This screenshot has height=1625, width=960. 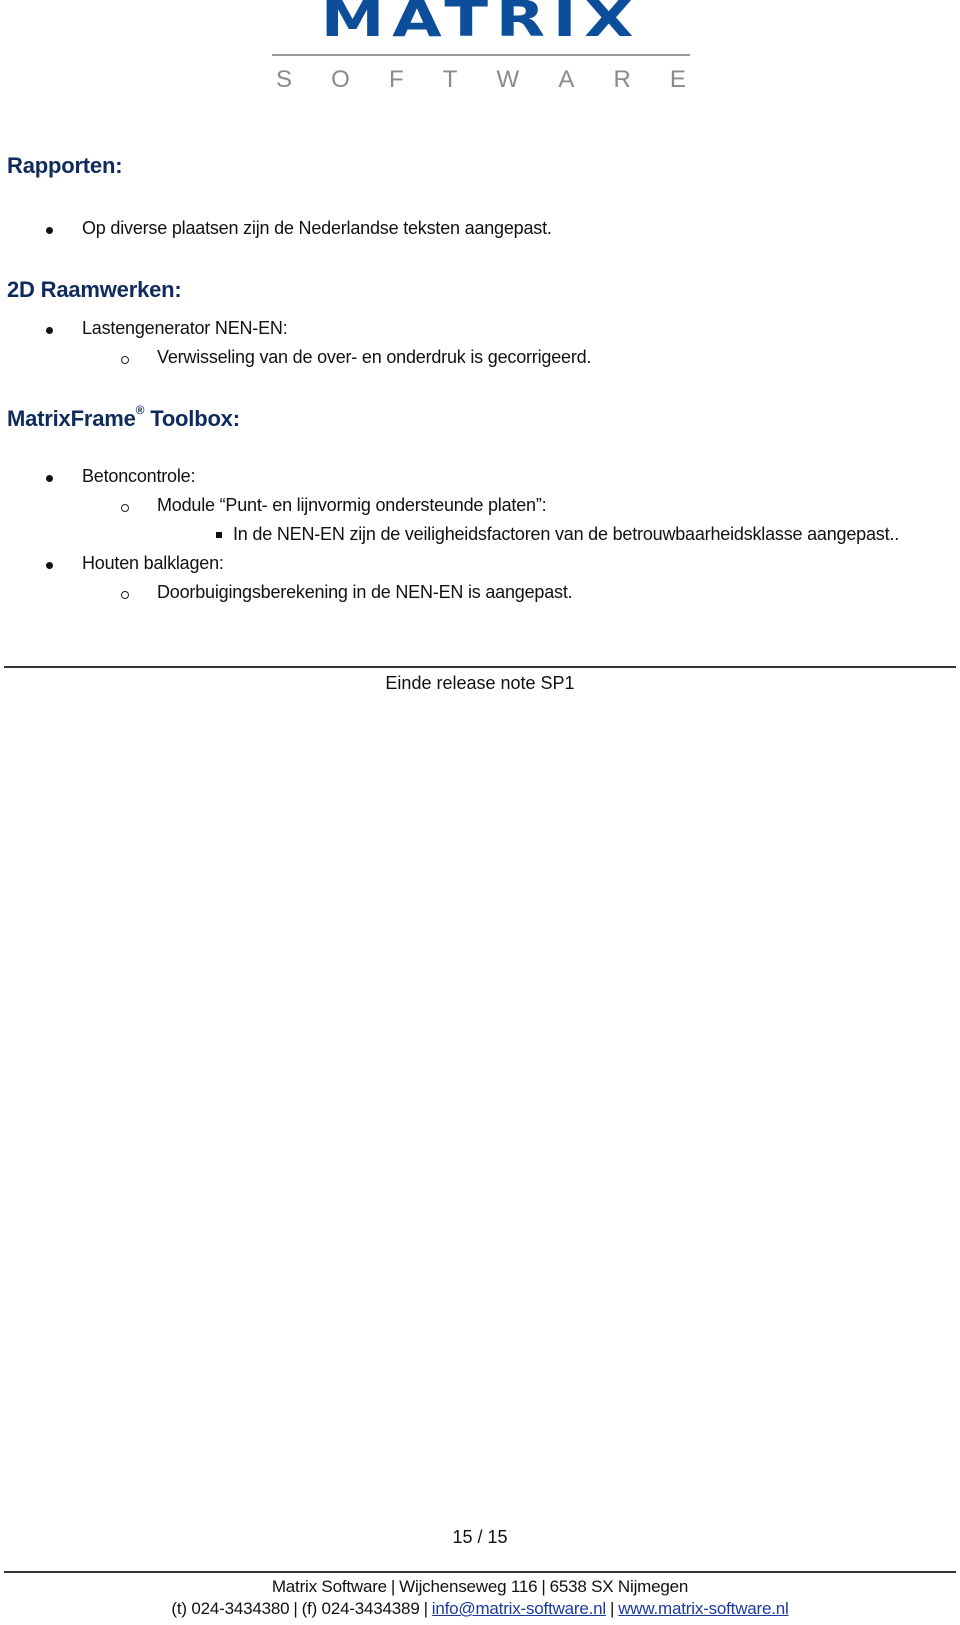 I want to click on logo-letter: S, so click(x=284, y=79).